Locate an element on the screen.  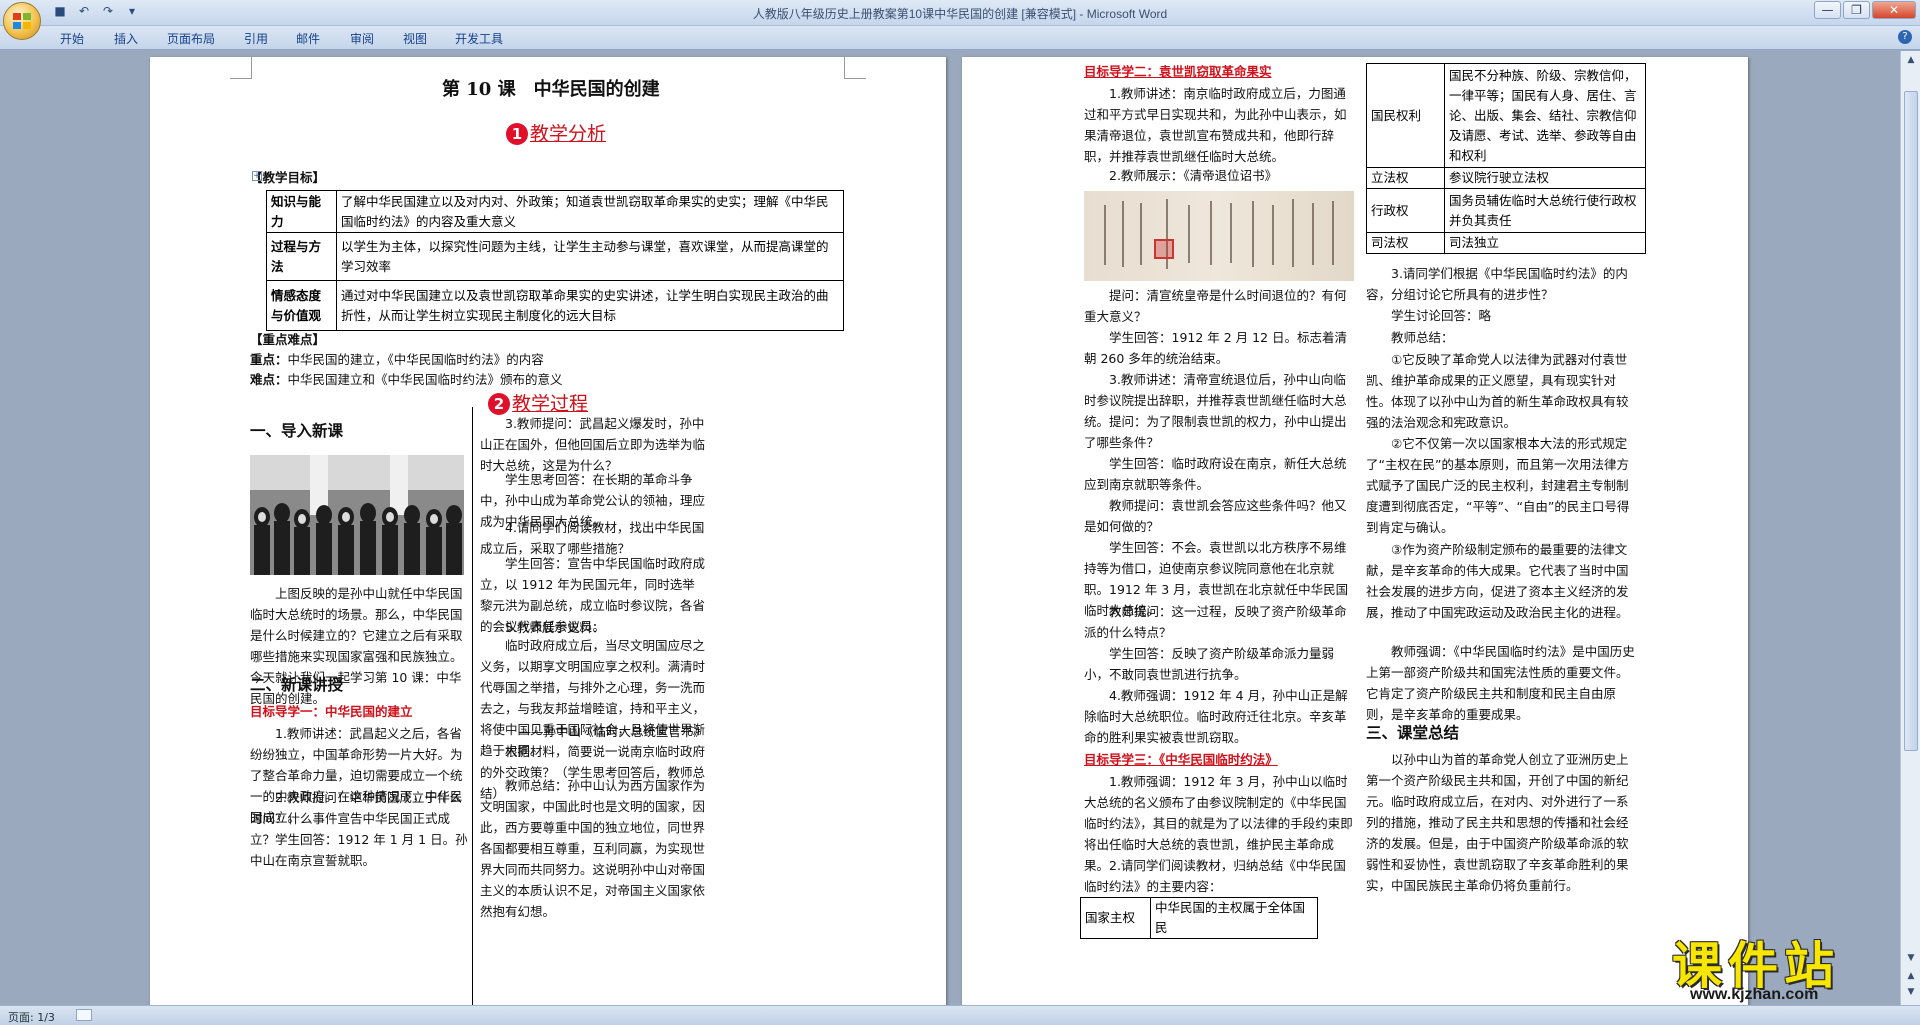
ribbon-tabs: 开始 插入 页面布局 引用 邮件 审阅 视图 开发工具 ? is located at coordinates (960, 38).